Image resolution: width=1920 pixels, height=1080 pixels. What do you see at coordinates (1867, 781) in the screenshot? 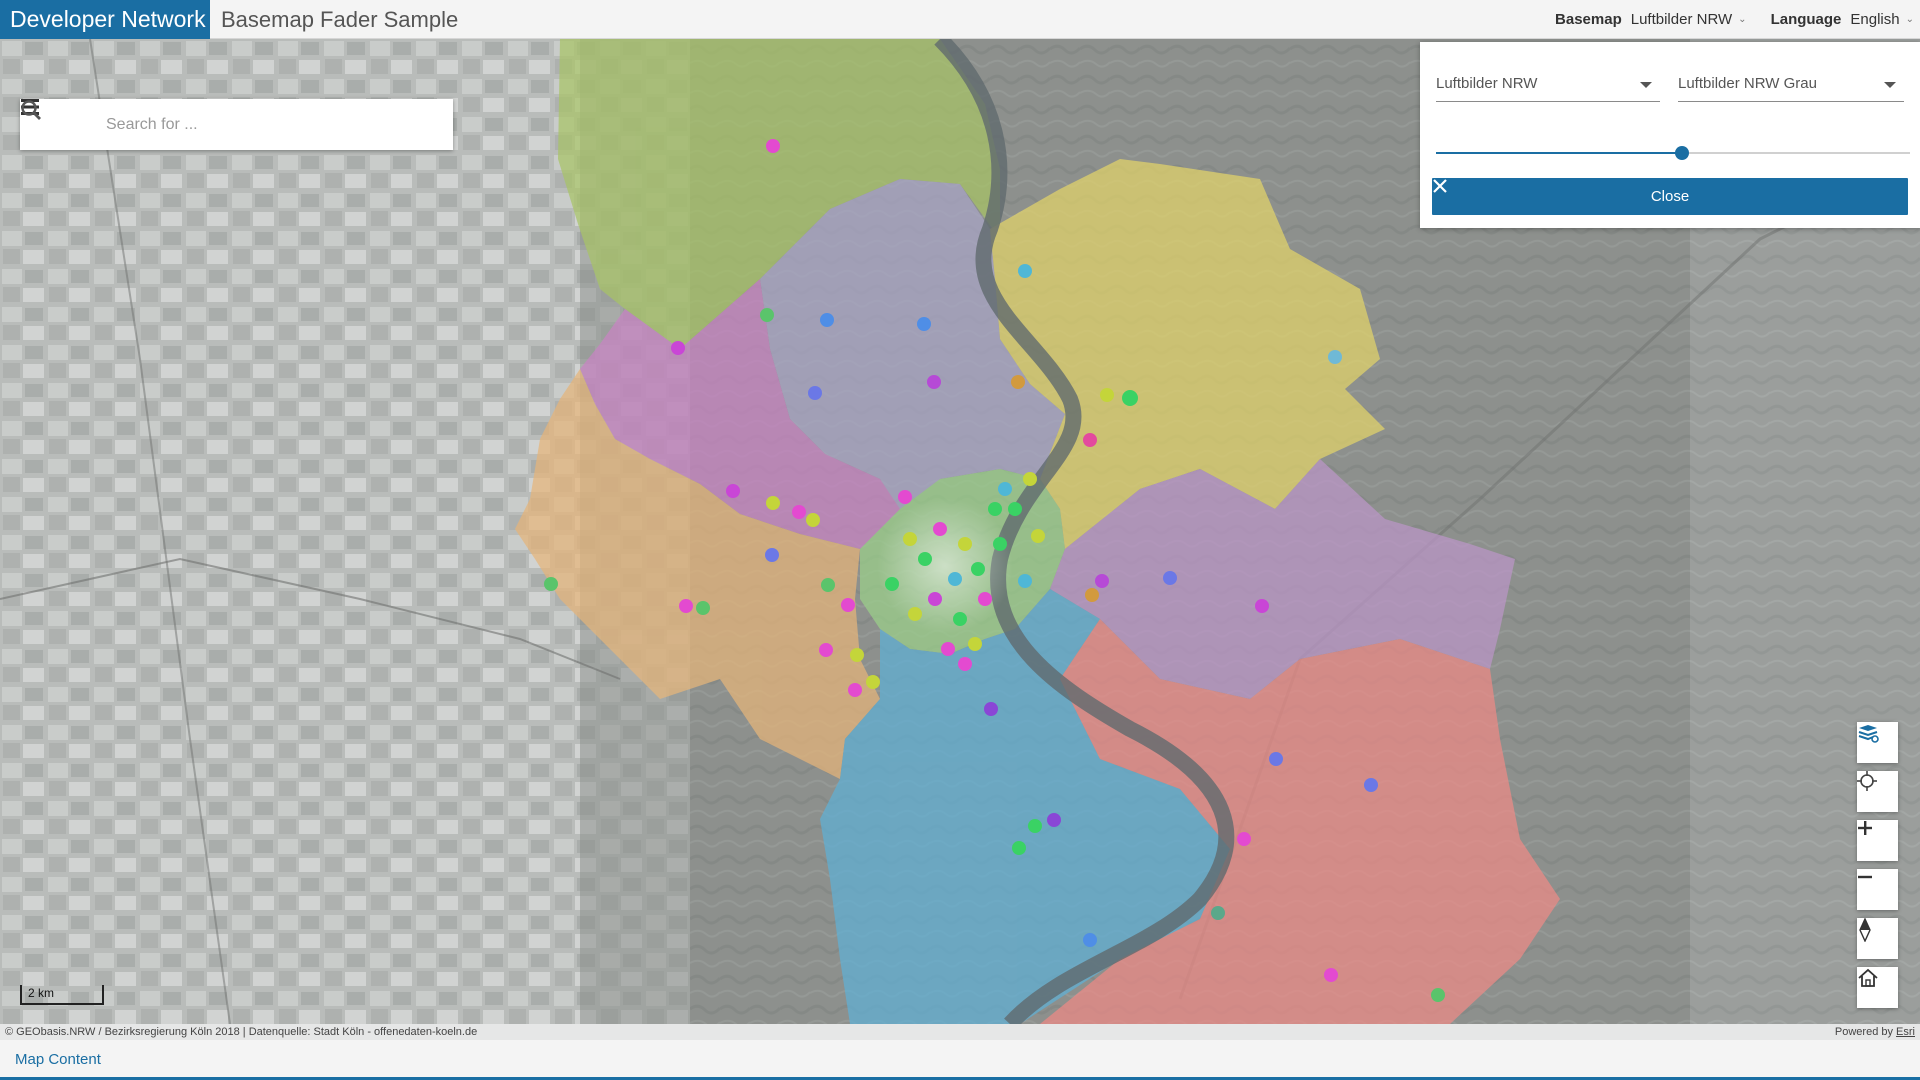
I see `locate-icon` at bounding box center [1867, 781].